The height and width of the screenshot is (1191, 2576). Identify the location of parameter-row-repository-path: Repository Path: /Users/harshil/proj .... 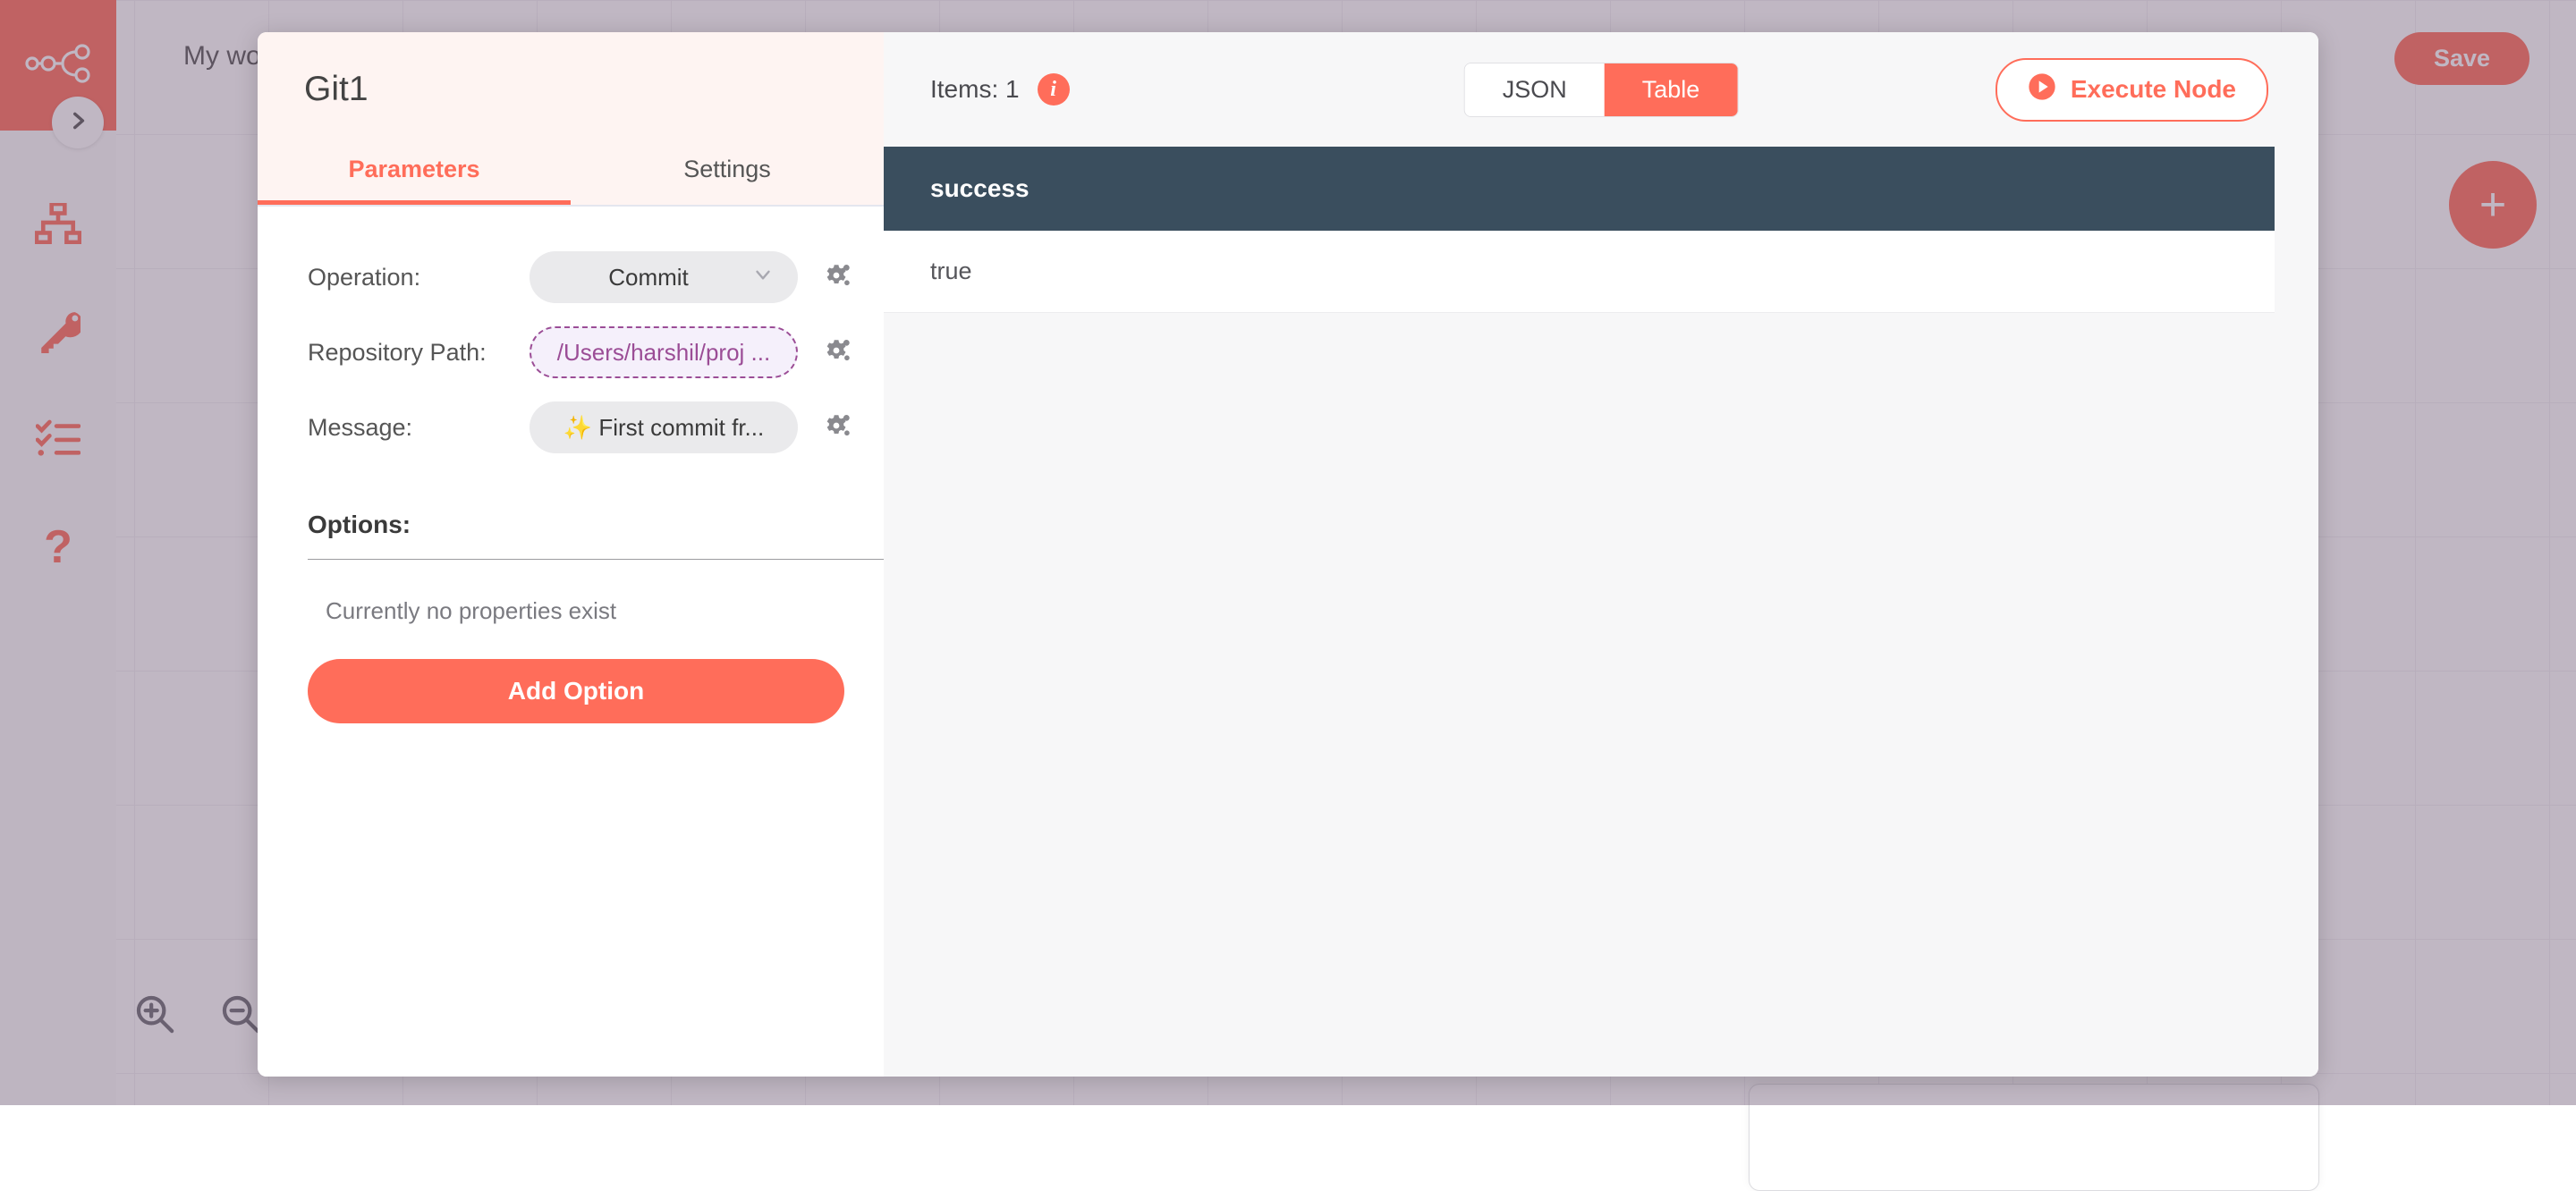
(571, 352).